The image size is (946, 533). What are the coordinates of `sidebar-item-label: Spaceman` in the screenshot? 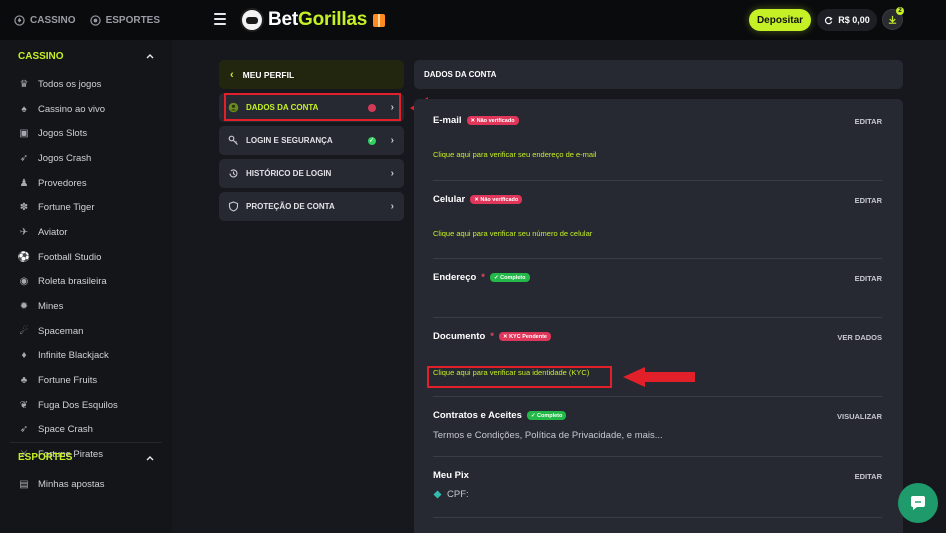 It's located at (61, 331).